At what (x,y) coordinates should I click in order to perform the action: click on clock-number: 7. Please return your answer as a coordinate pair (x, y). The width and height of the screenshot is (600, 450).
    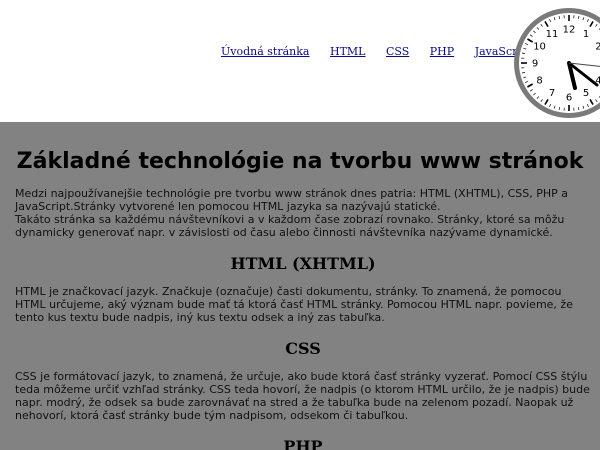
    Looking at the image, I should click on (552, 93).